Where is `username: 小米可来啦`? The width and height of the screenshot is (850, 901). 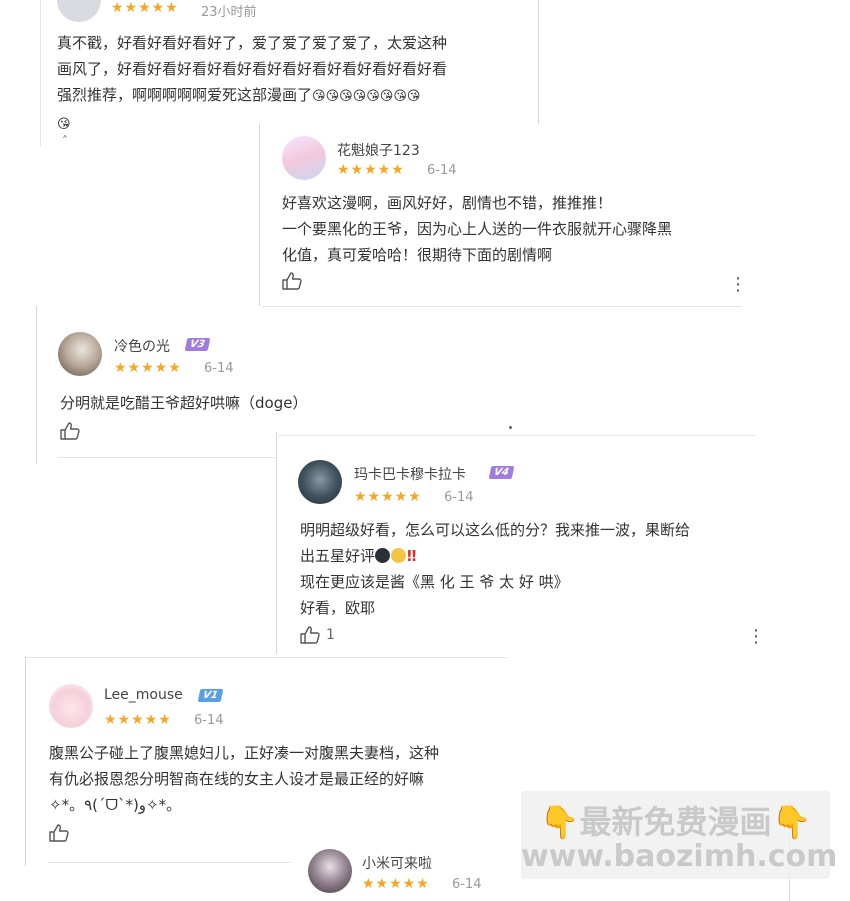 username: 小米可来啦 is located at coordinates (397, 863).